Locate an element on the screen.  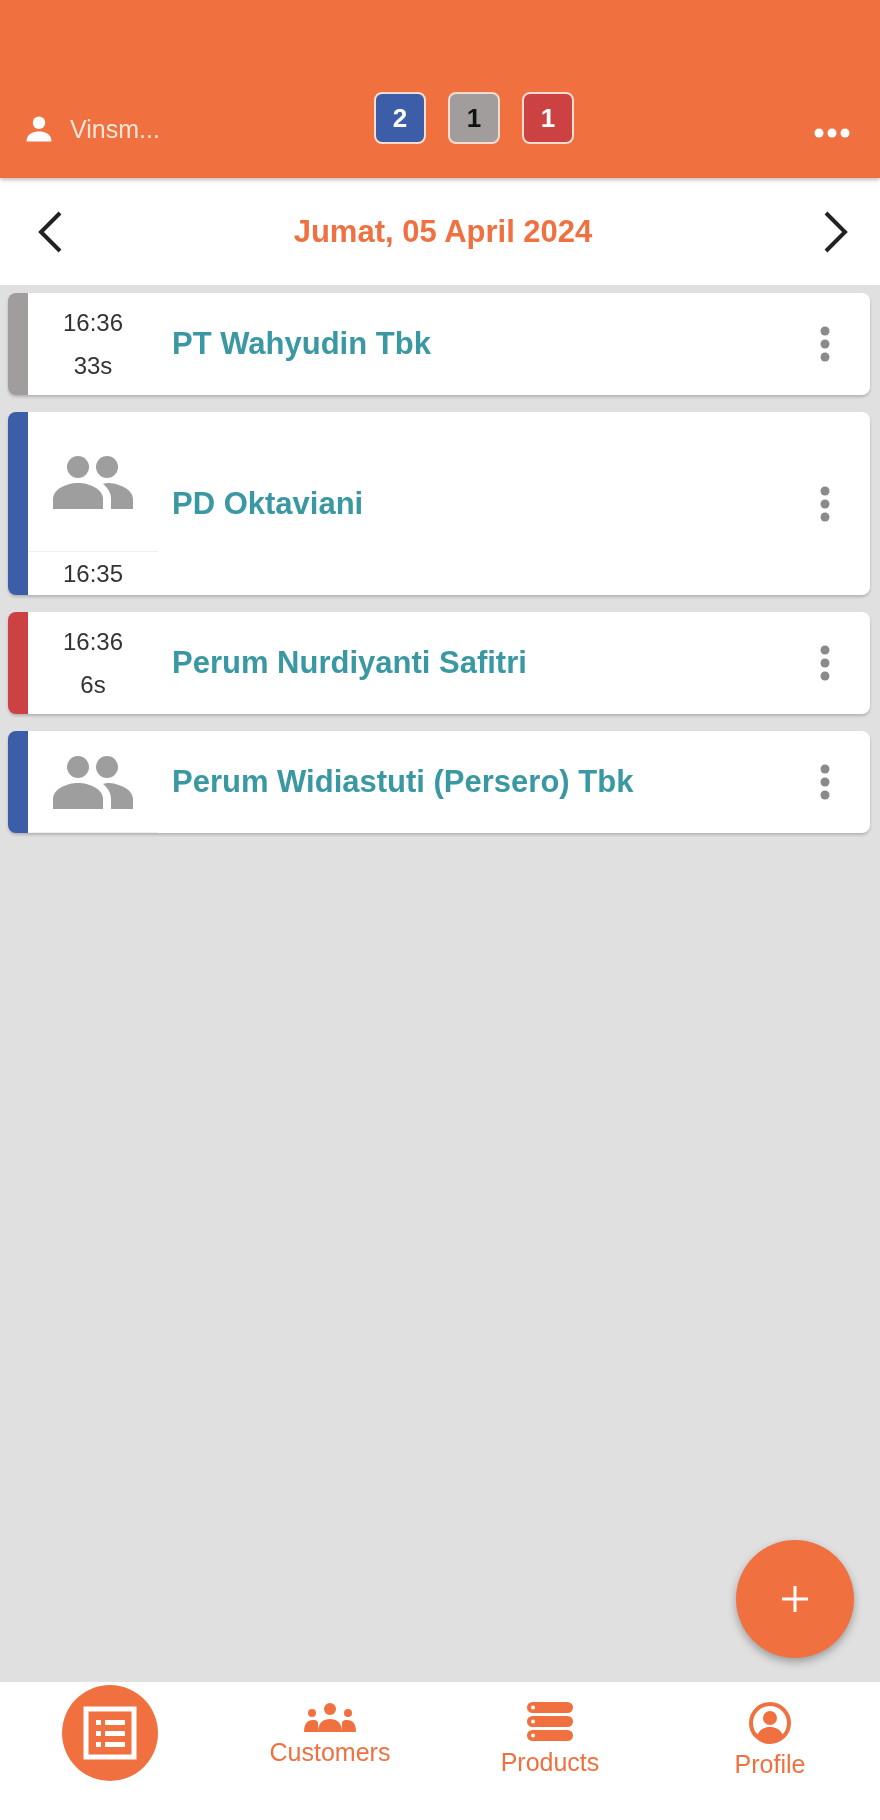
customer-name: PD Oktaviani is located at coordinates (268, 503).